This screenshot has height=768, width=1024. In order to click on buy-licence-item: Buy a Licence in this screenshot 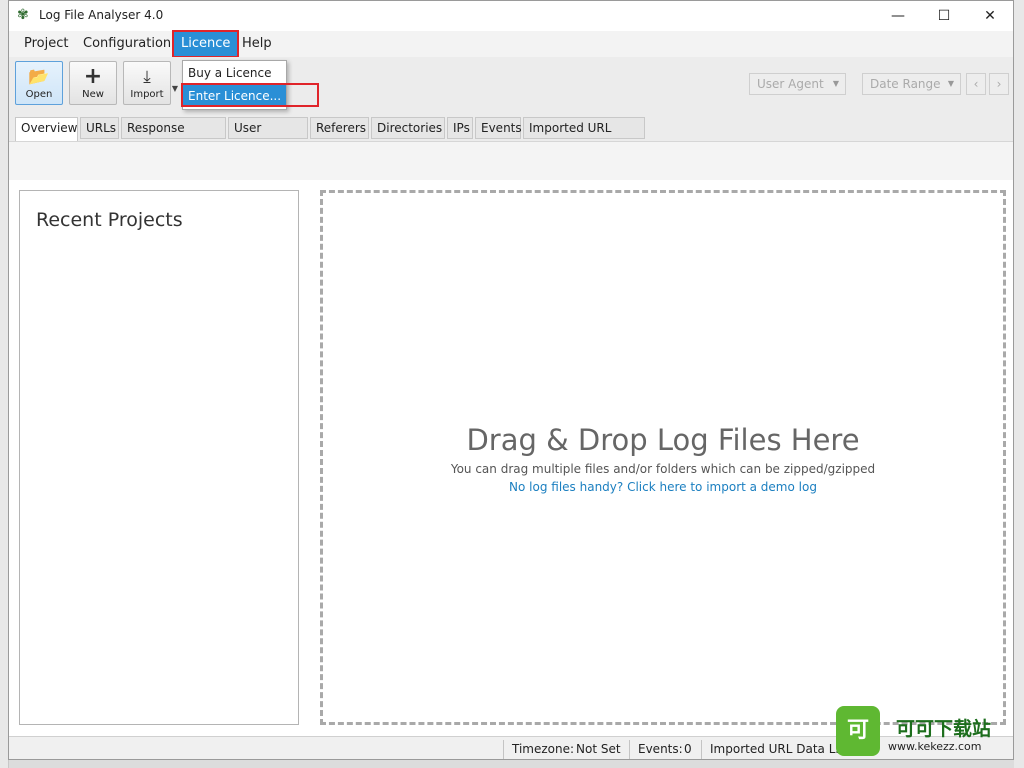, I will do `click(234, 73)`.